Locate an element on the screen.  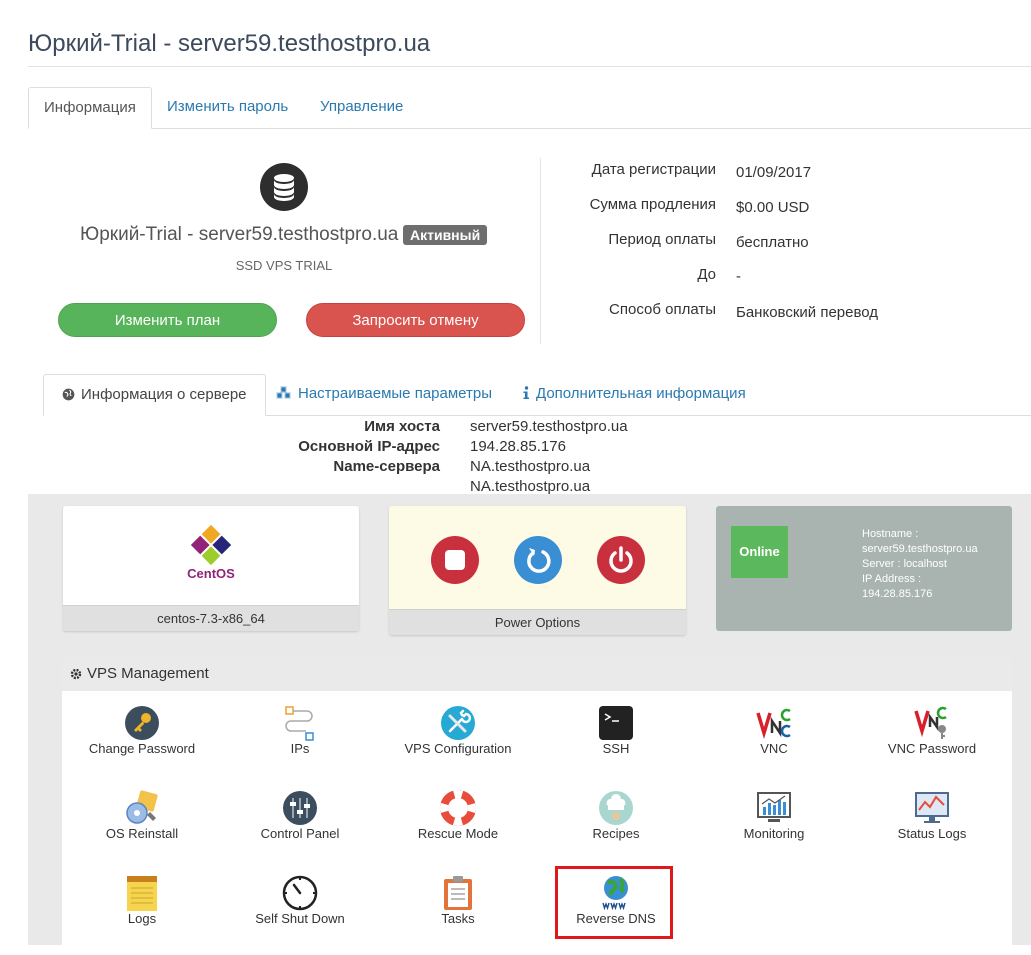
clock-icon is located at coordinates (300, 893).